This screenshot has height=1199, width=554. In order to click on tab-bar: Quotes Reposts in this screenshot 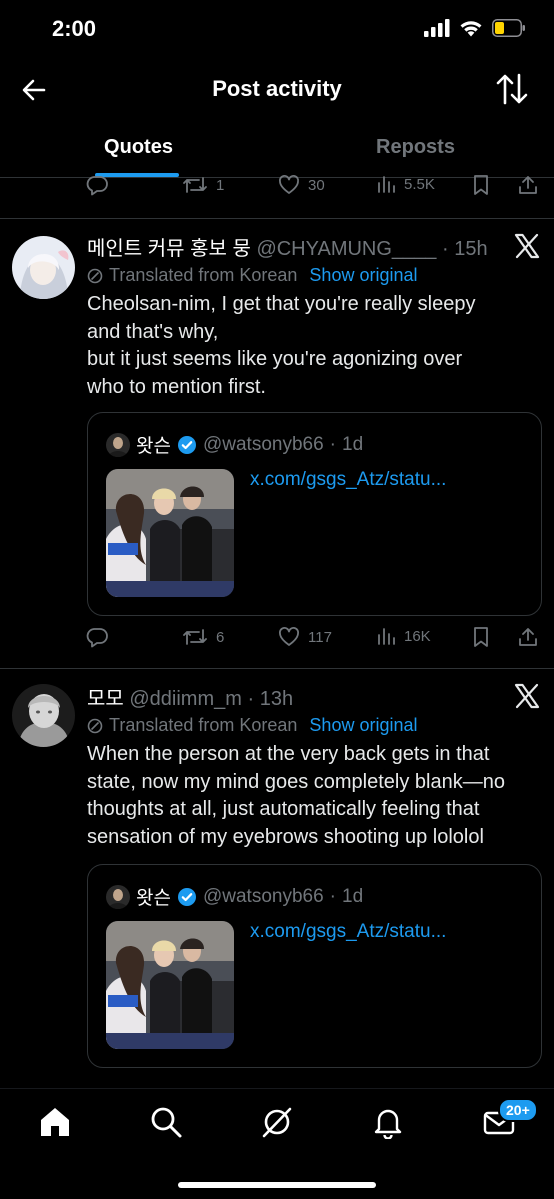, I will do `click(277, 150)`.